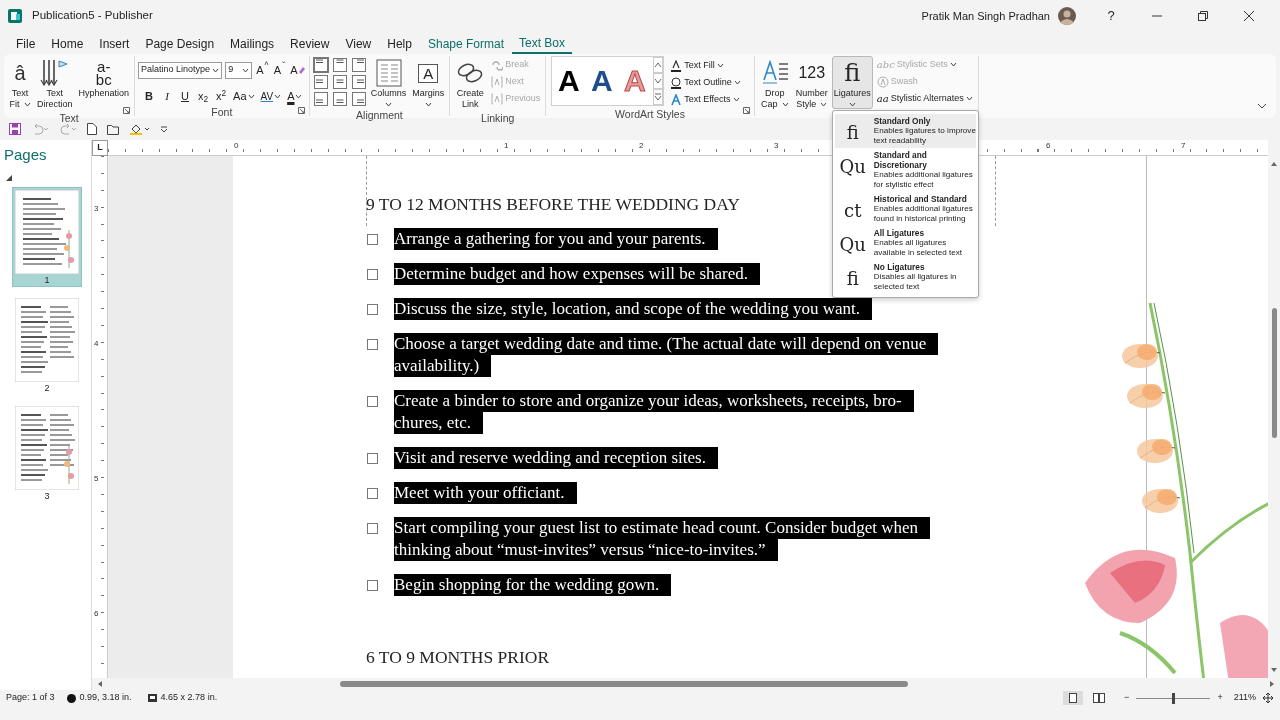 The image size is (1280, 720). Describe the element at coordinates (279, 70) in the screenshot. I see `shrink-font-button: A$^{ˇ}$` at that location.